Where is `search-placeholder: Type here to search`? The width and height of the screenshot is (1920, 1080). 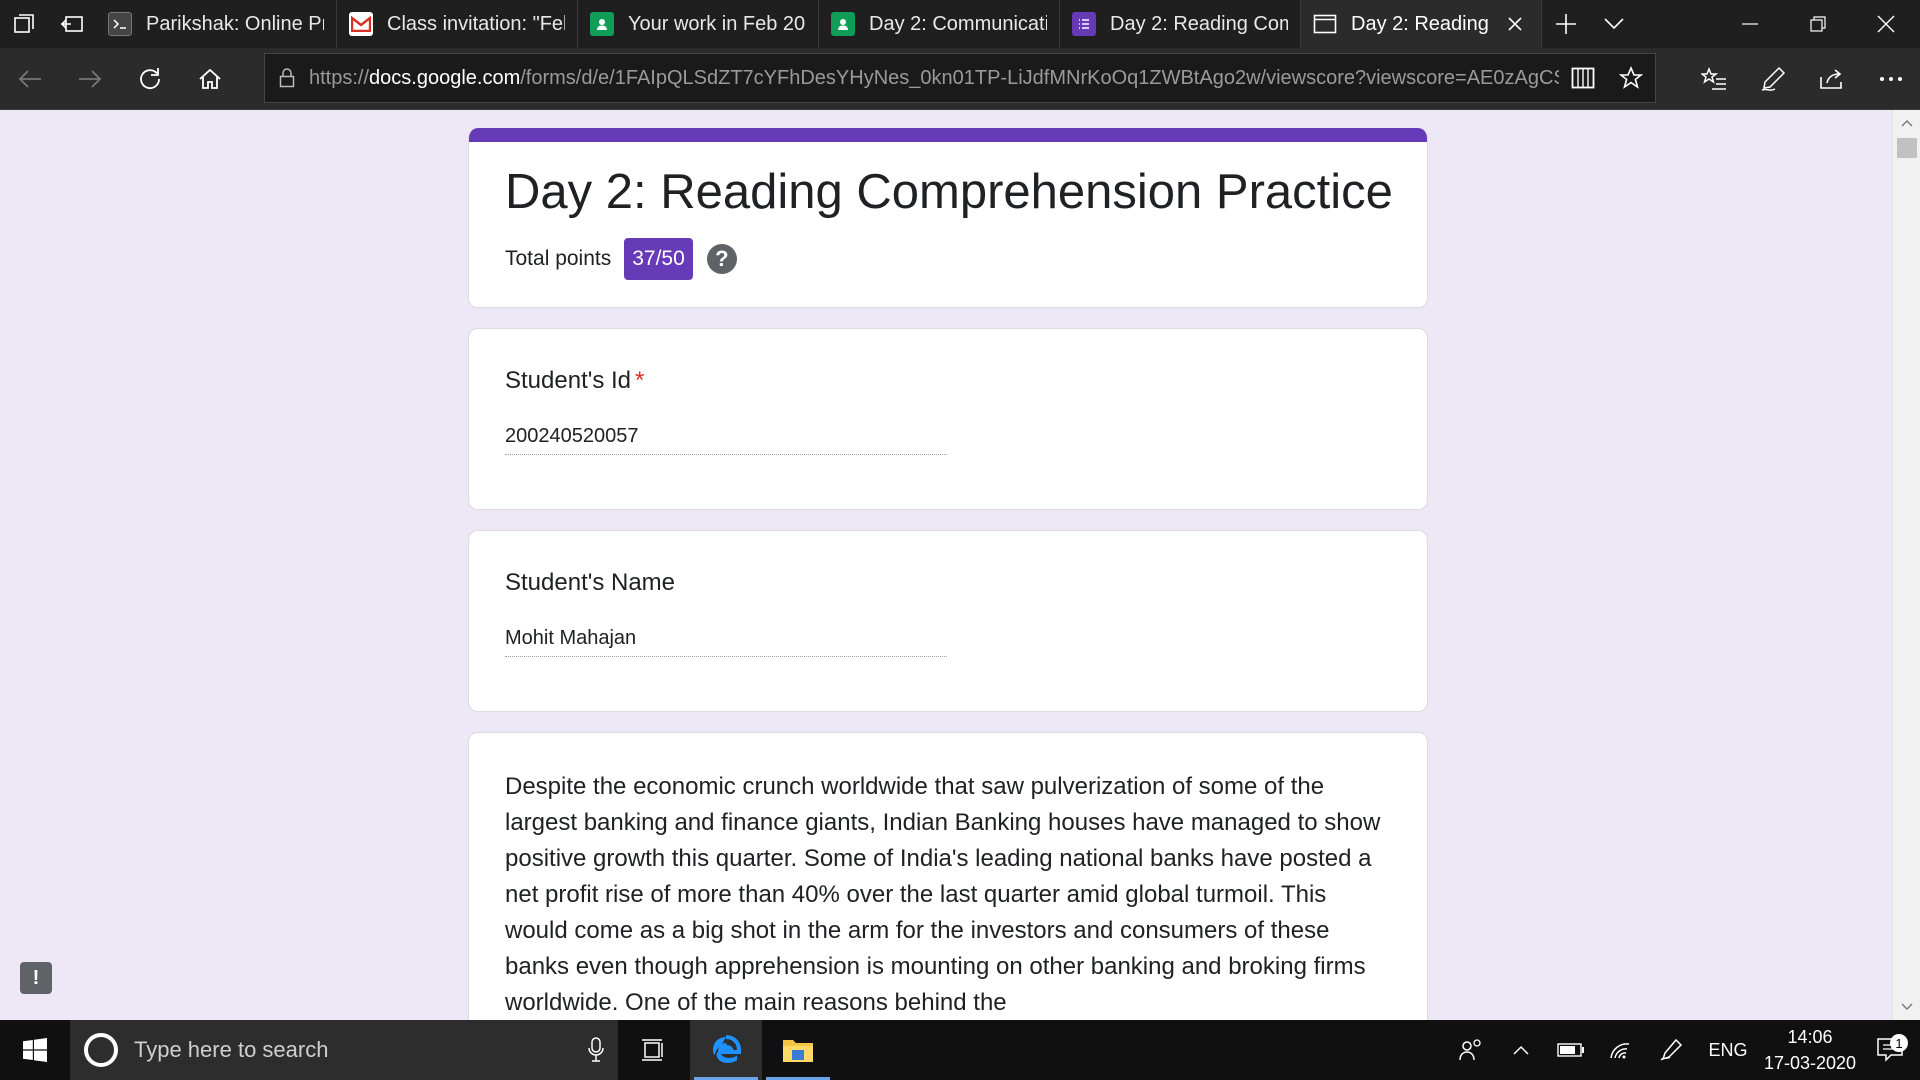 search-placeholder: Type here to search is located at coordinates (231, 1049).